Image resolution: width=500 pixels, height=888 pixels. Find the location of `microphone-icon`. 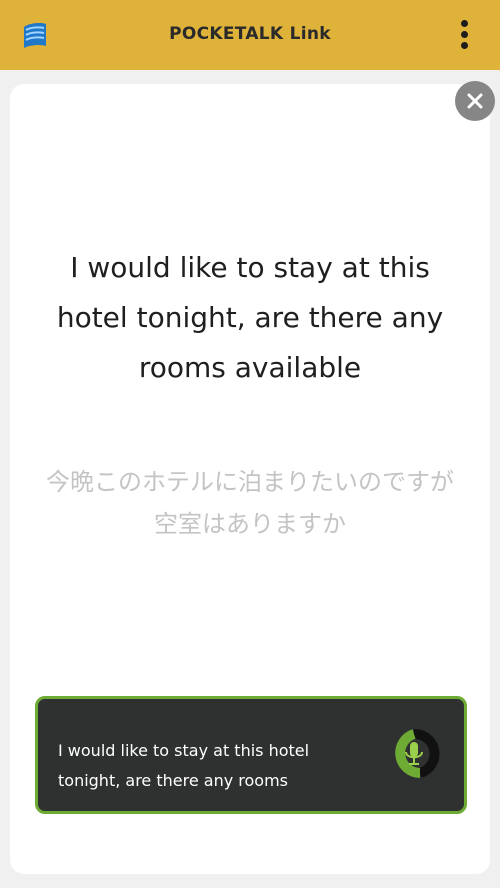

microphone-icon is located at coordinates (417, 753).